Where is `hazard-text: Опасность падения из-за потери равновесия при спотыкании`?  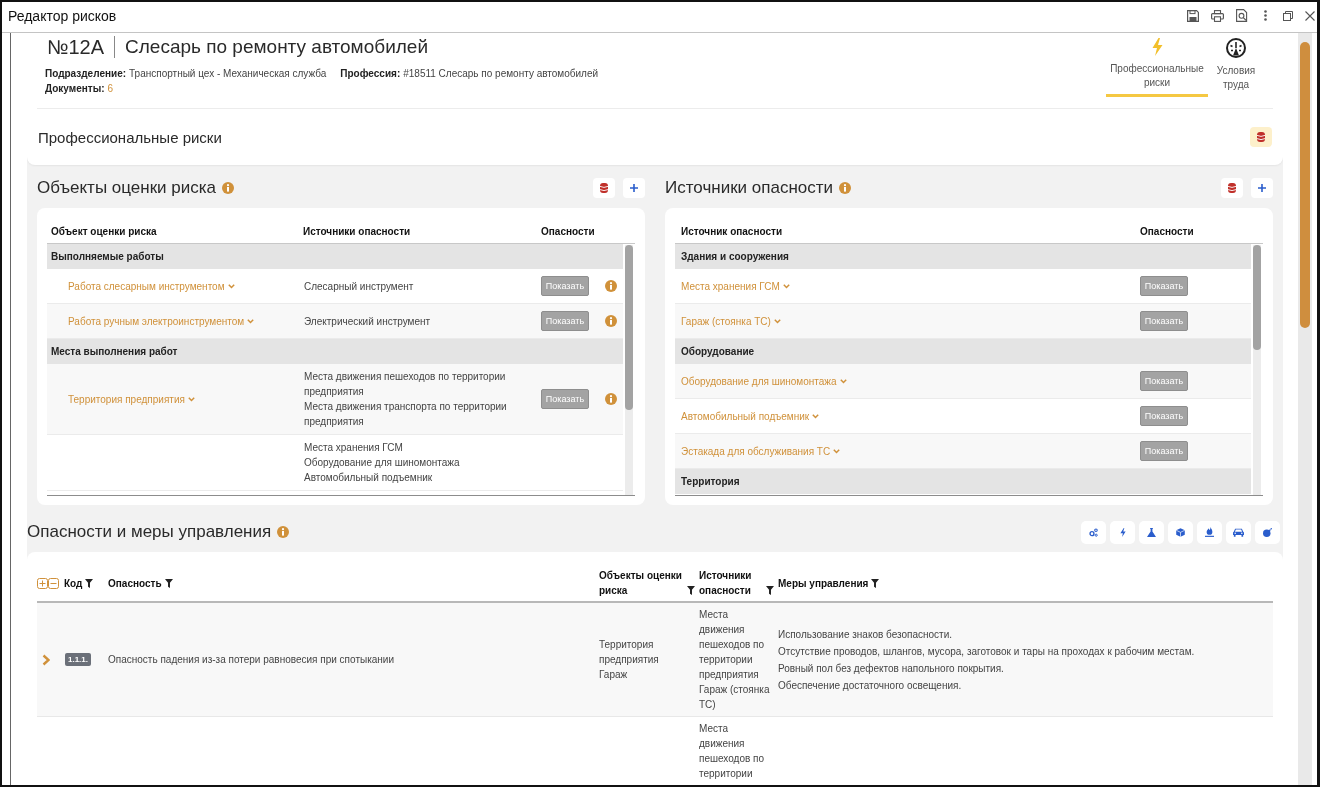 hazard-text: Опасность падения из-за потери равновесия при спотыкании is located at coordinates (251, 660).